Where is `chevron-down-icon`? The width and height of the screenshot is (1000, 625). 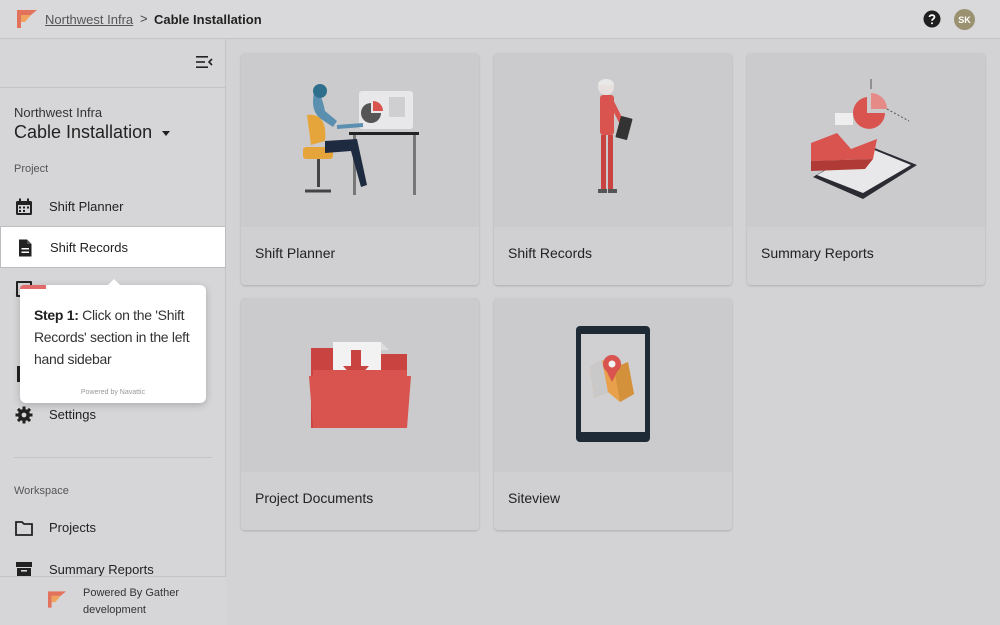
chevron-down-icon is located at coordinates (166, 133).